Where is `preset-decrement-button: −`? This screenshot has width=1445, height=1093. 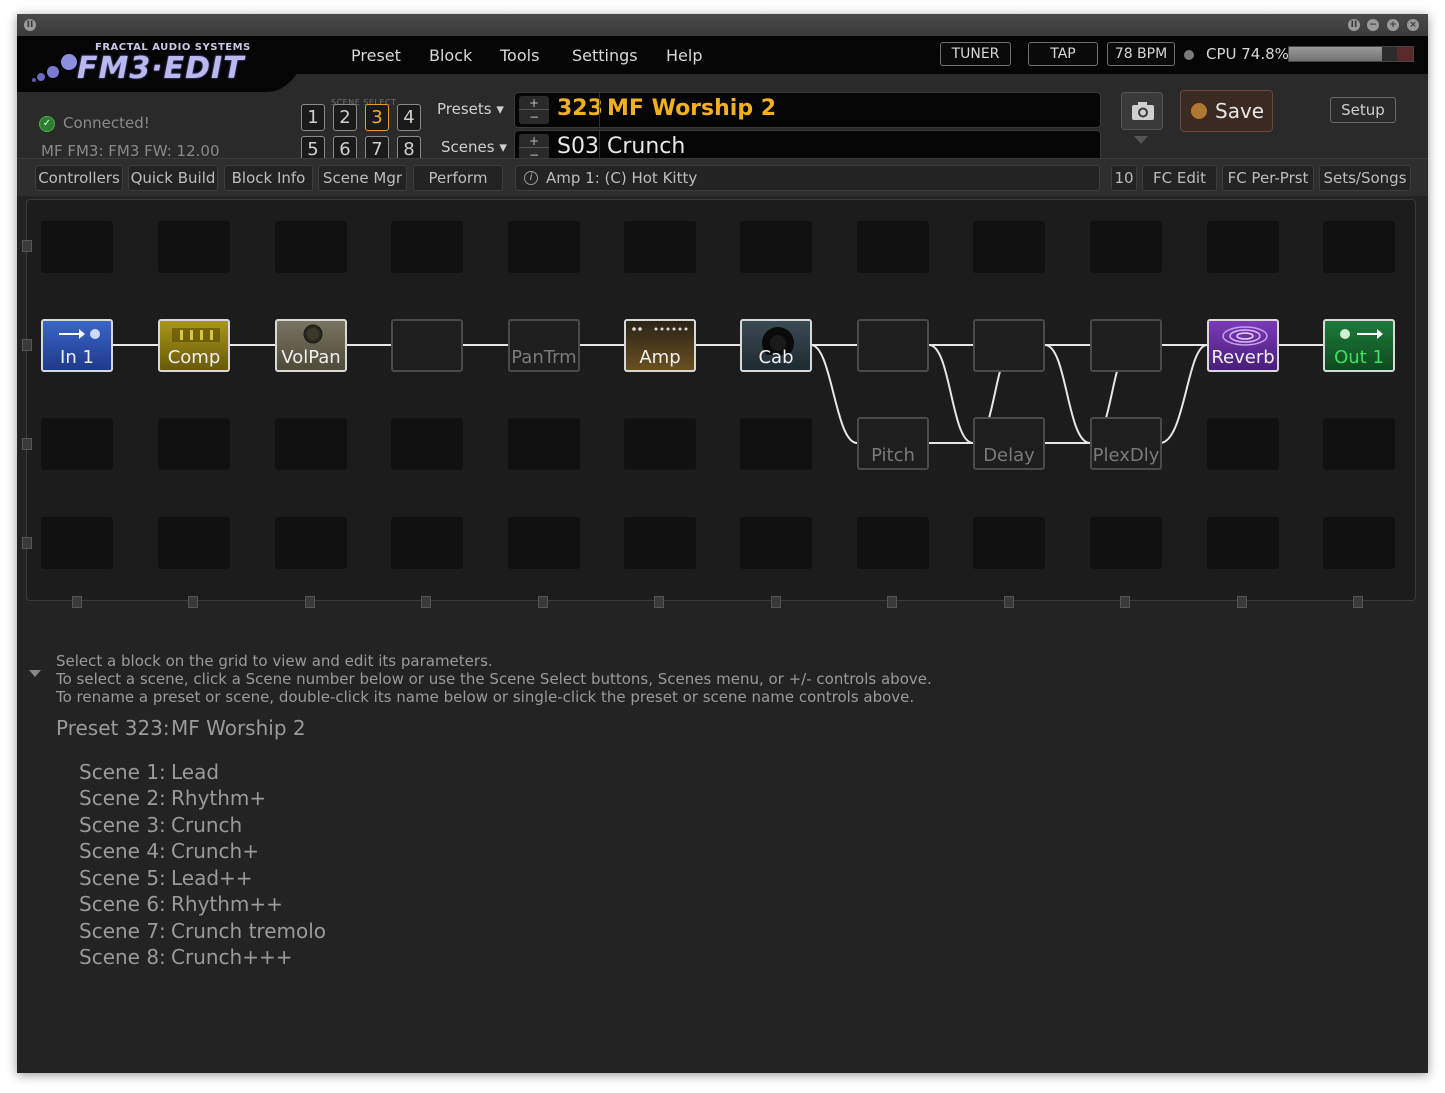 preset-decrement-button: − is located at coordinates (534, 117).